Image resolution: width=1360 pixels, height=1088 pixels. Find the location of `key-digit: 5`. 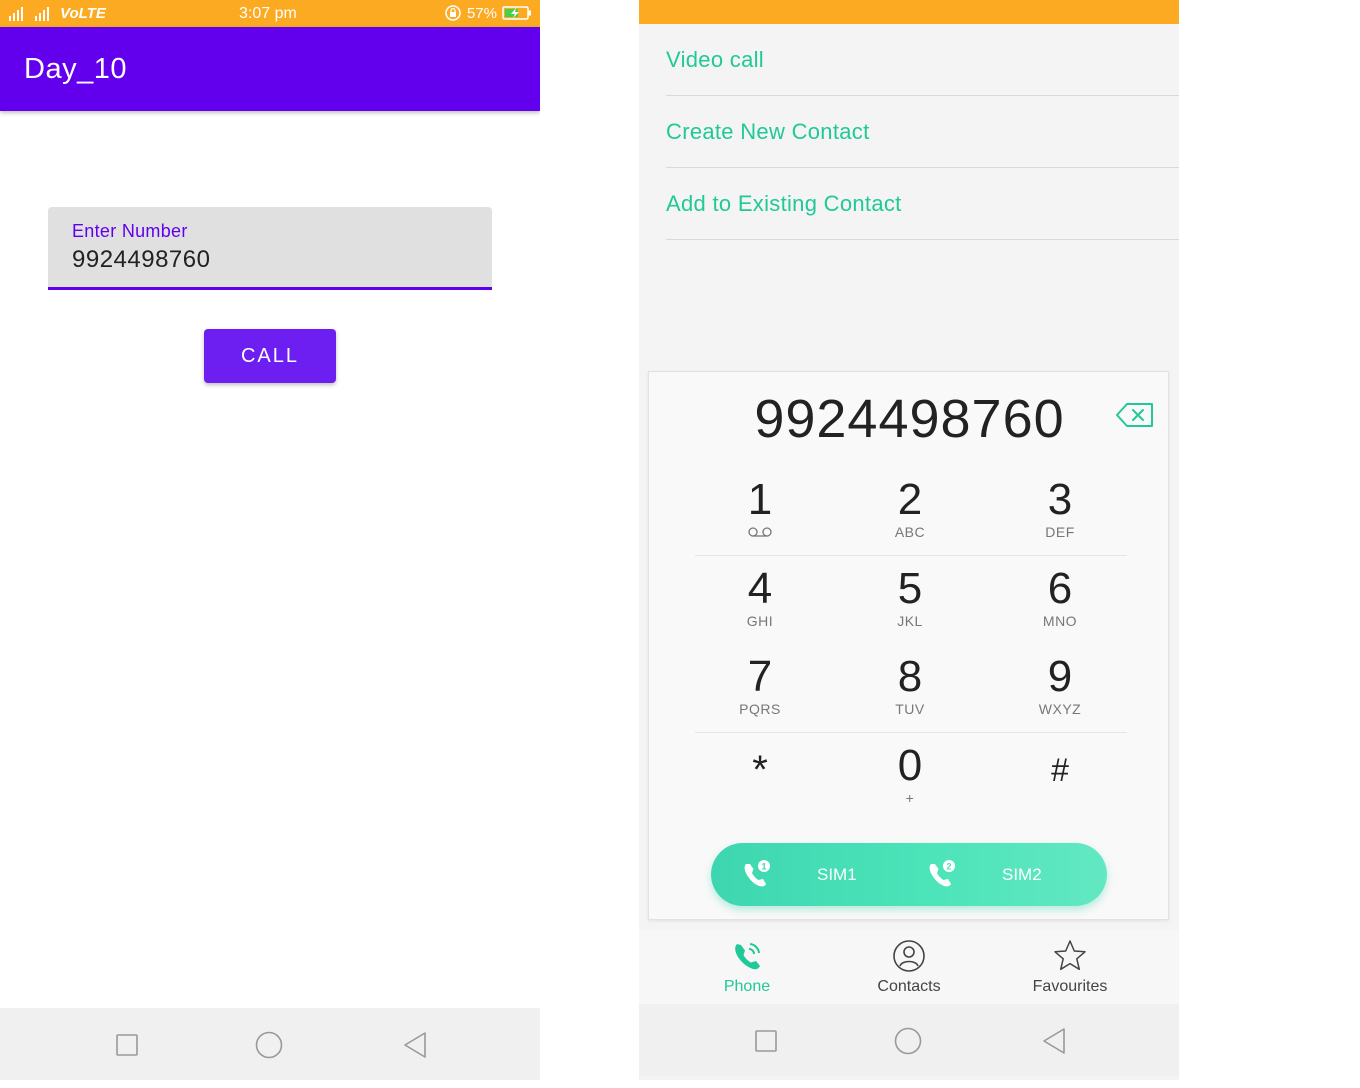

key-digit: 5 is located at coordinates (910, 588).